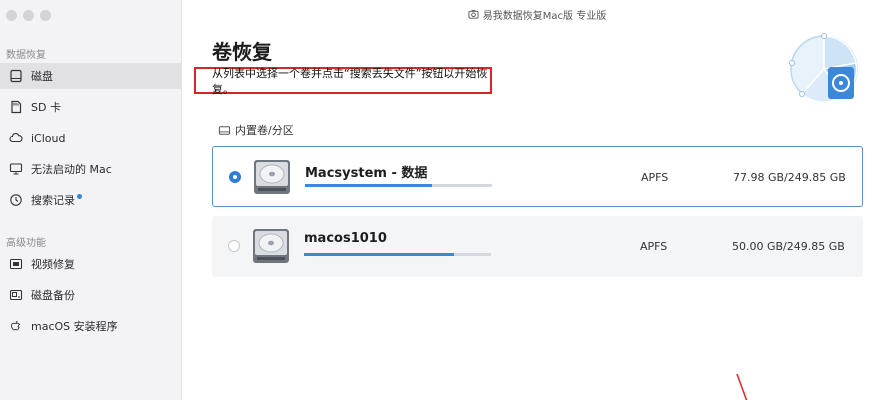  I want to click on window-controls, so click(28, 15).